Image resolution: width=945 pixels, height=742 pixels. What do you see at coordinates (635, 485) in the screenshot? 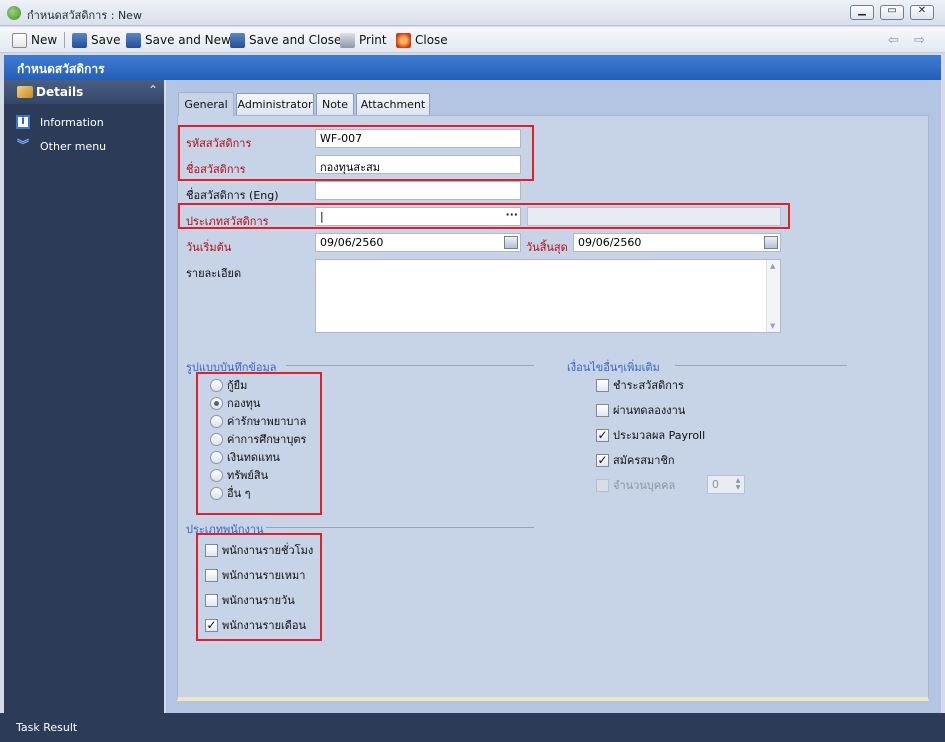
I see `checkbox-person-count: จำนวนบุคคล` at bounding box center [635, 485].